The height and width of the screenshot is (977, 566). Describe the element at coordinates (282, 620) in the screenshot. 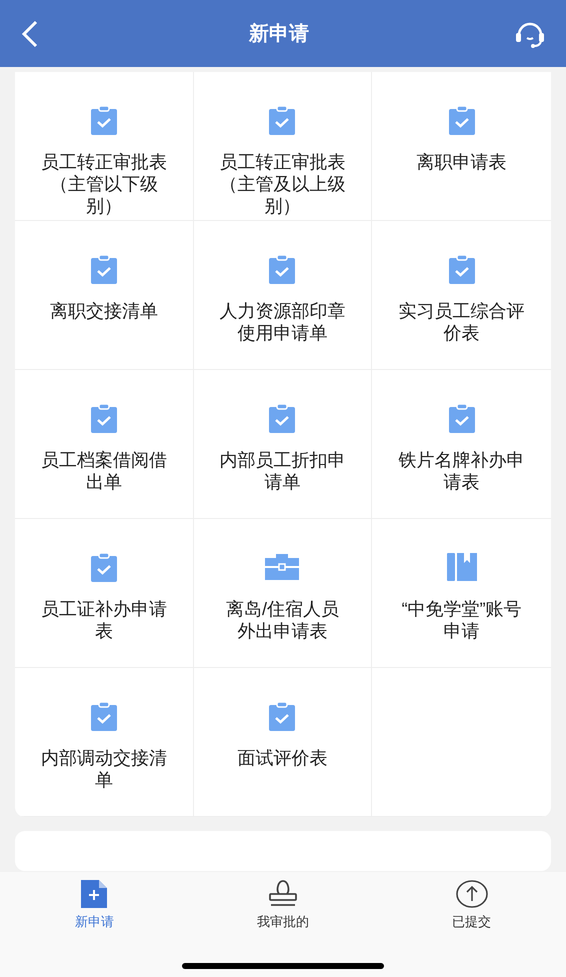

I see `form-label: 离岛/住宿人员外出申请表` at that location.